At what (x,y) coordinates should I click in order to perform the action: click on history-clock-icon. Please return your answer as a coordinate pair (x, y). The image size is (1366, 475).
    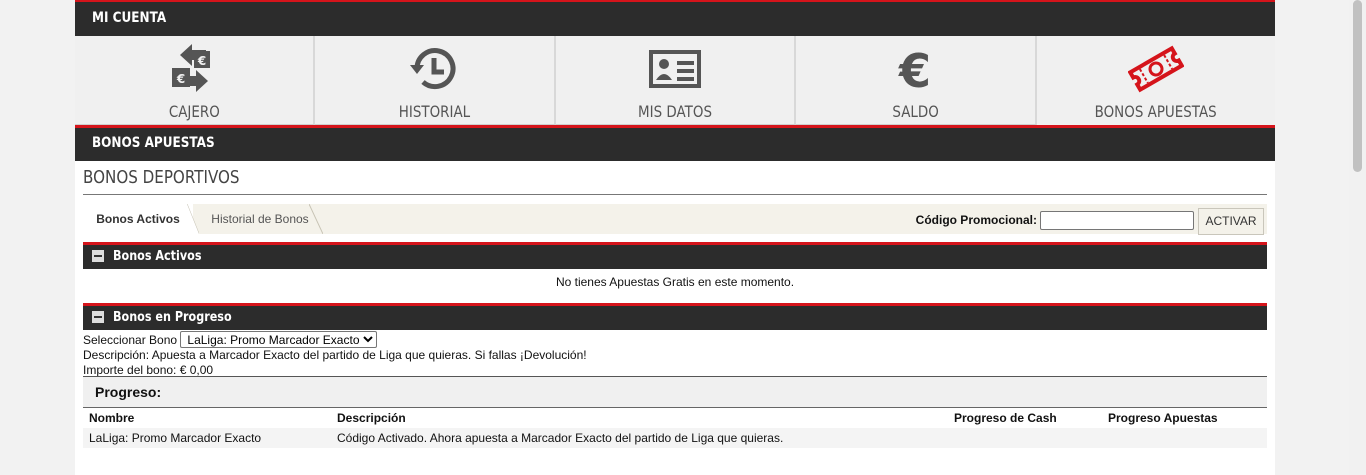
    Looking at the image, I should click on (432, 69).